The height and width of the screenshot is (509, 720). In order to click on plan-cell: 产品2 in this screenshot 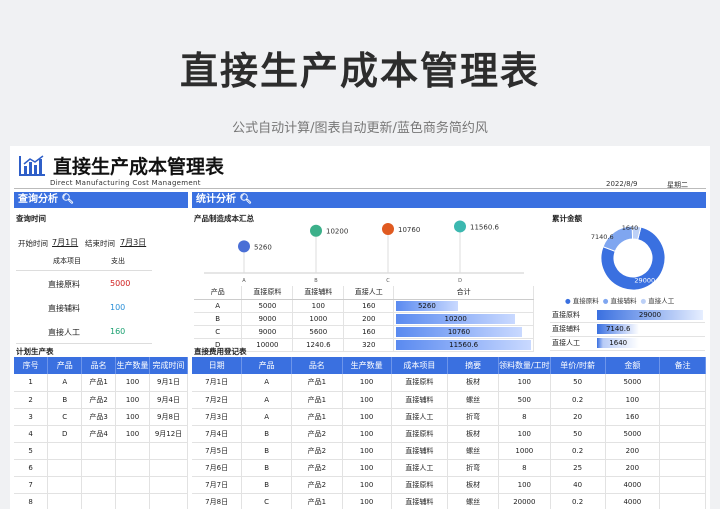, I will do `click(99, 400)`.